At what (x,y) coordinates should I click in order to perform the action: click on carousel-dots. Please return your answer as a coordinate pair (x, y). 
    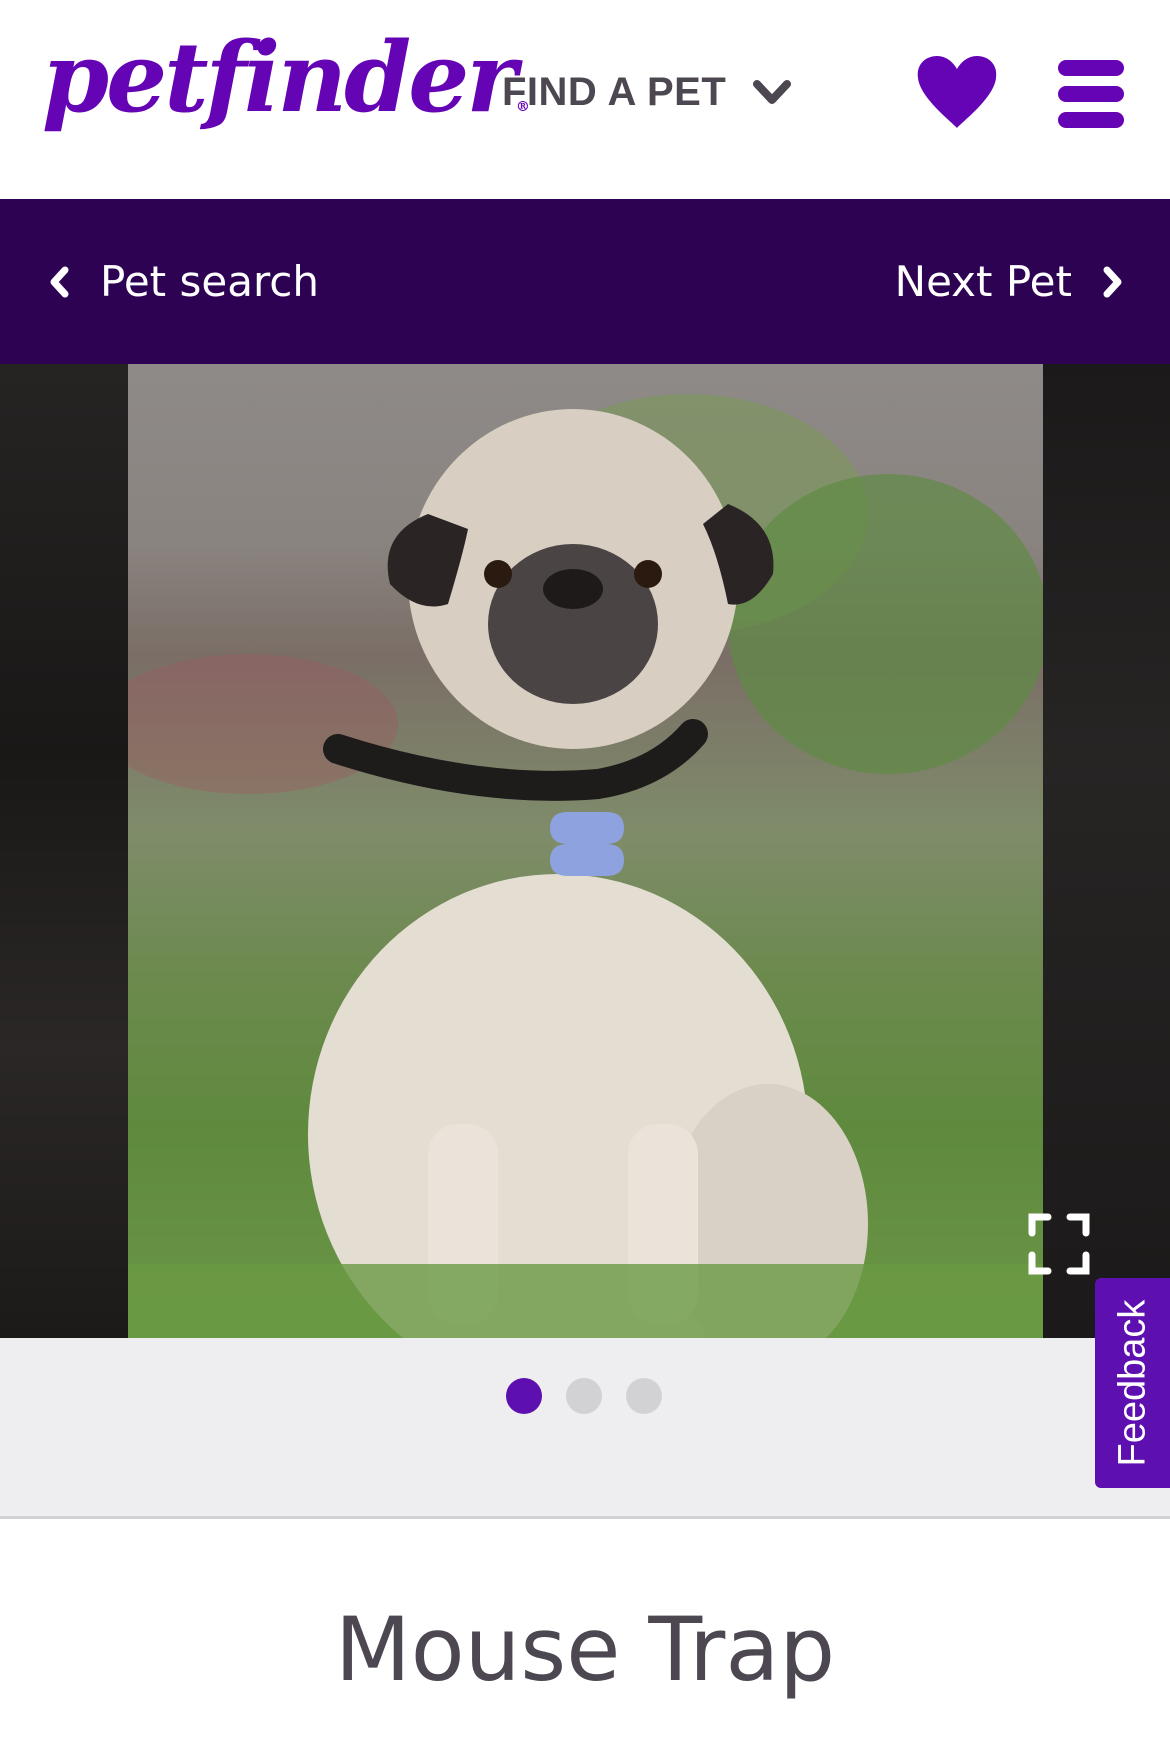
    Looking at the image, I should click on (584, 1396).